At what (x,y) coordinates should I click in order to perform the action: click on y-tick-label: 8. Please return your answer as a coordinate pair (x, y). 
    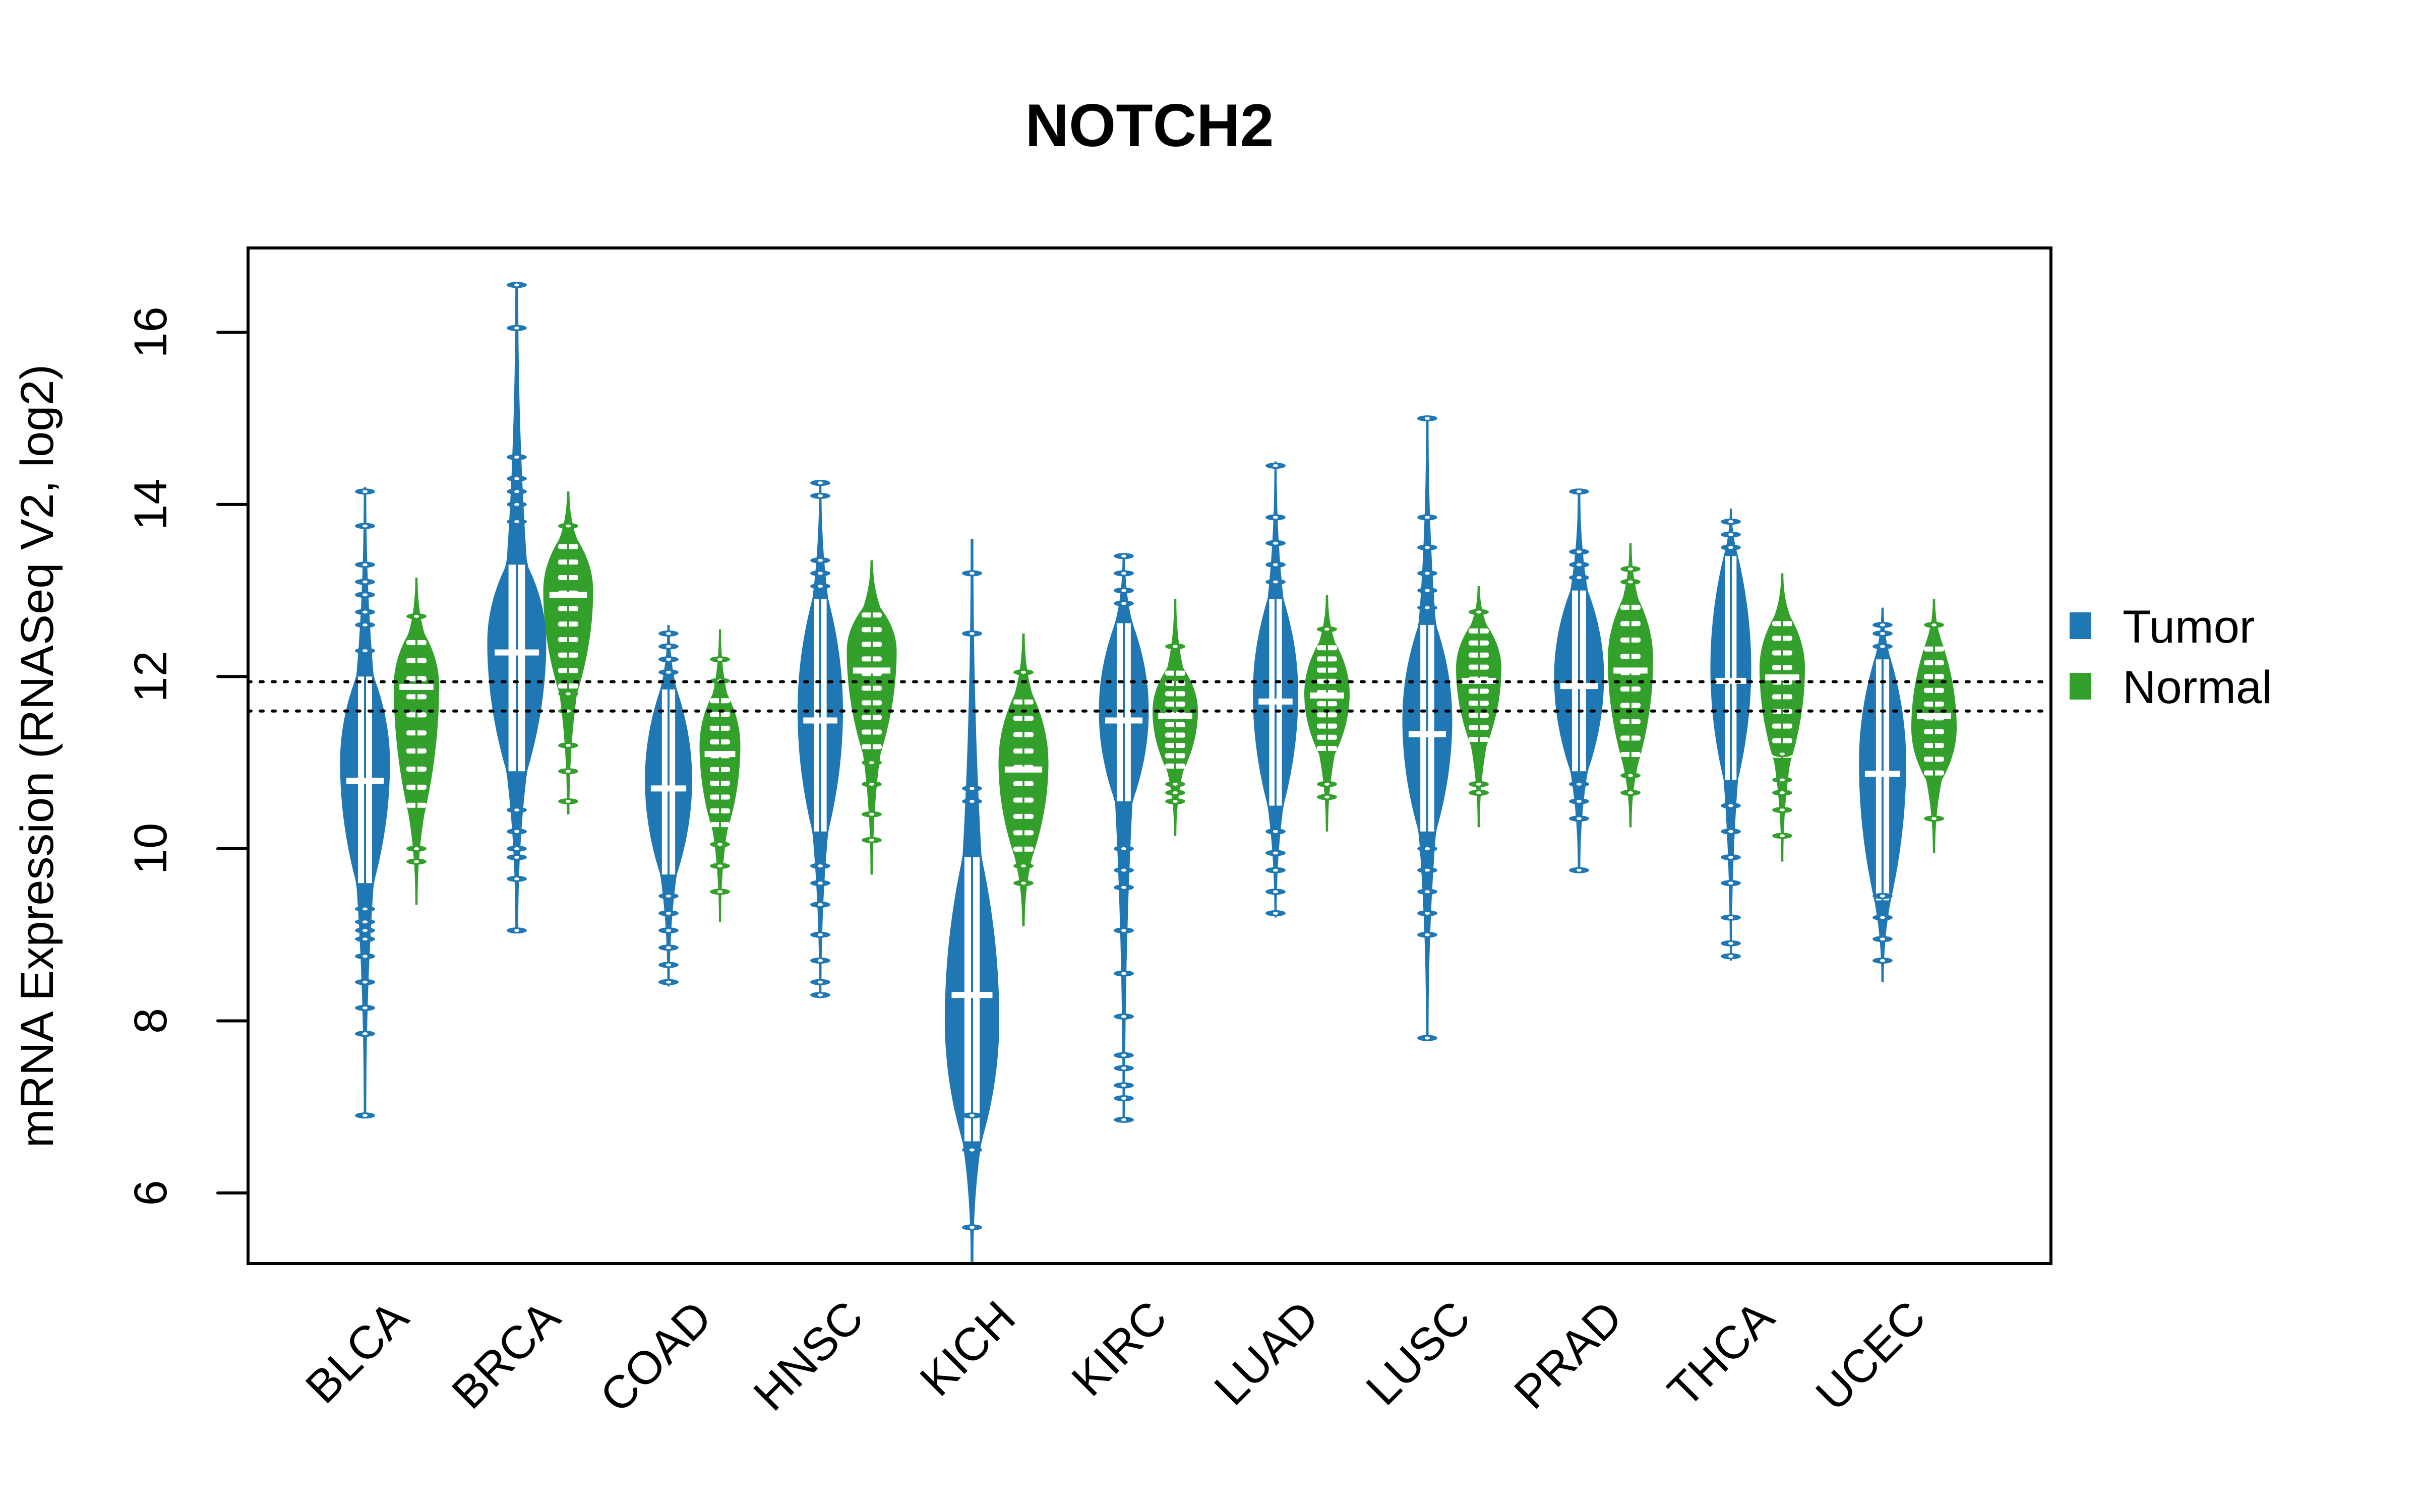
    Looking at the image, I should click on (150, 1021).